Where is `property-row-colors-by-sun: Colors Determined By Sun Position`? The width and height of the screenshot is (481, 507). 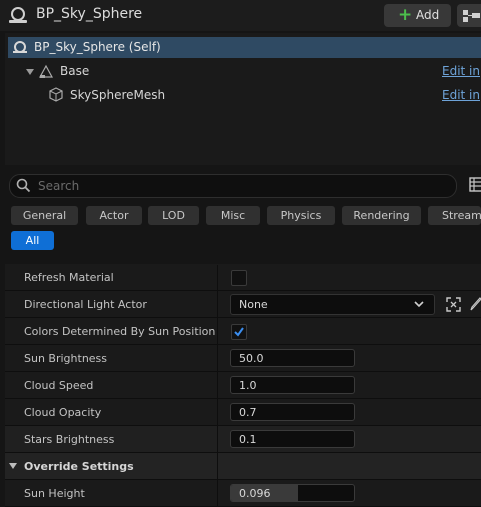 property-row-colors-by-sun: Colors Determined By Sun Position is located at coordinates (243, 331).